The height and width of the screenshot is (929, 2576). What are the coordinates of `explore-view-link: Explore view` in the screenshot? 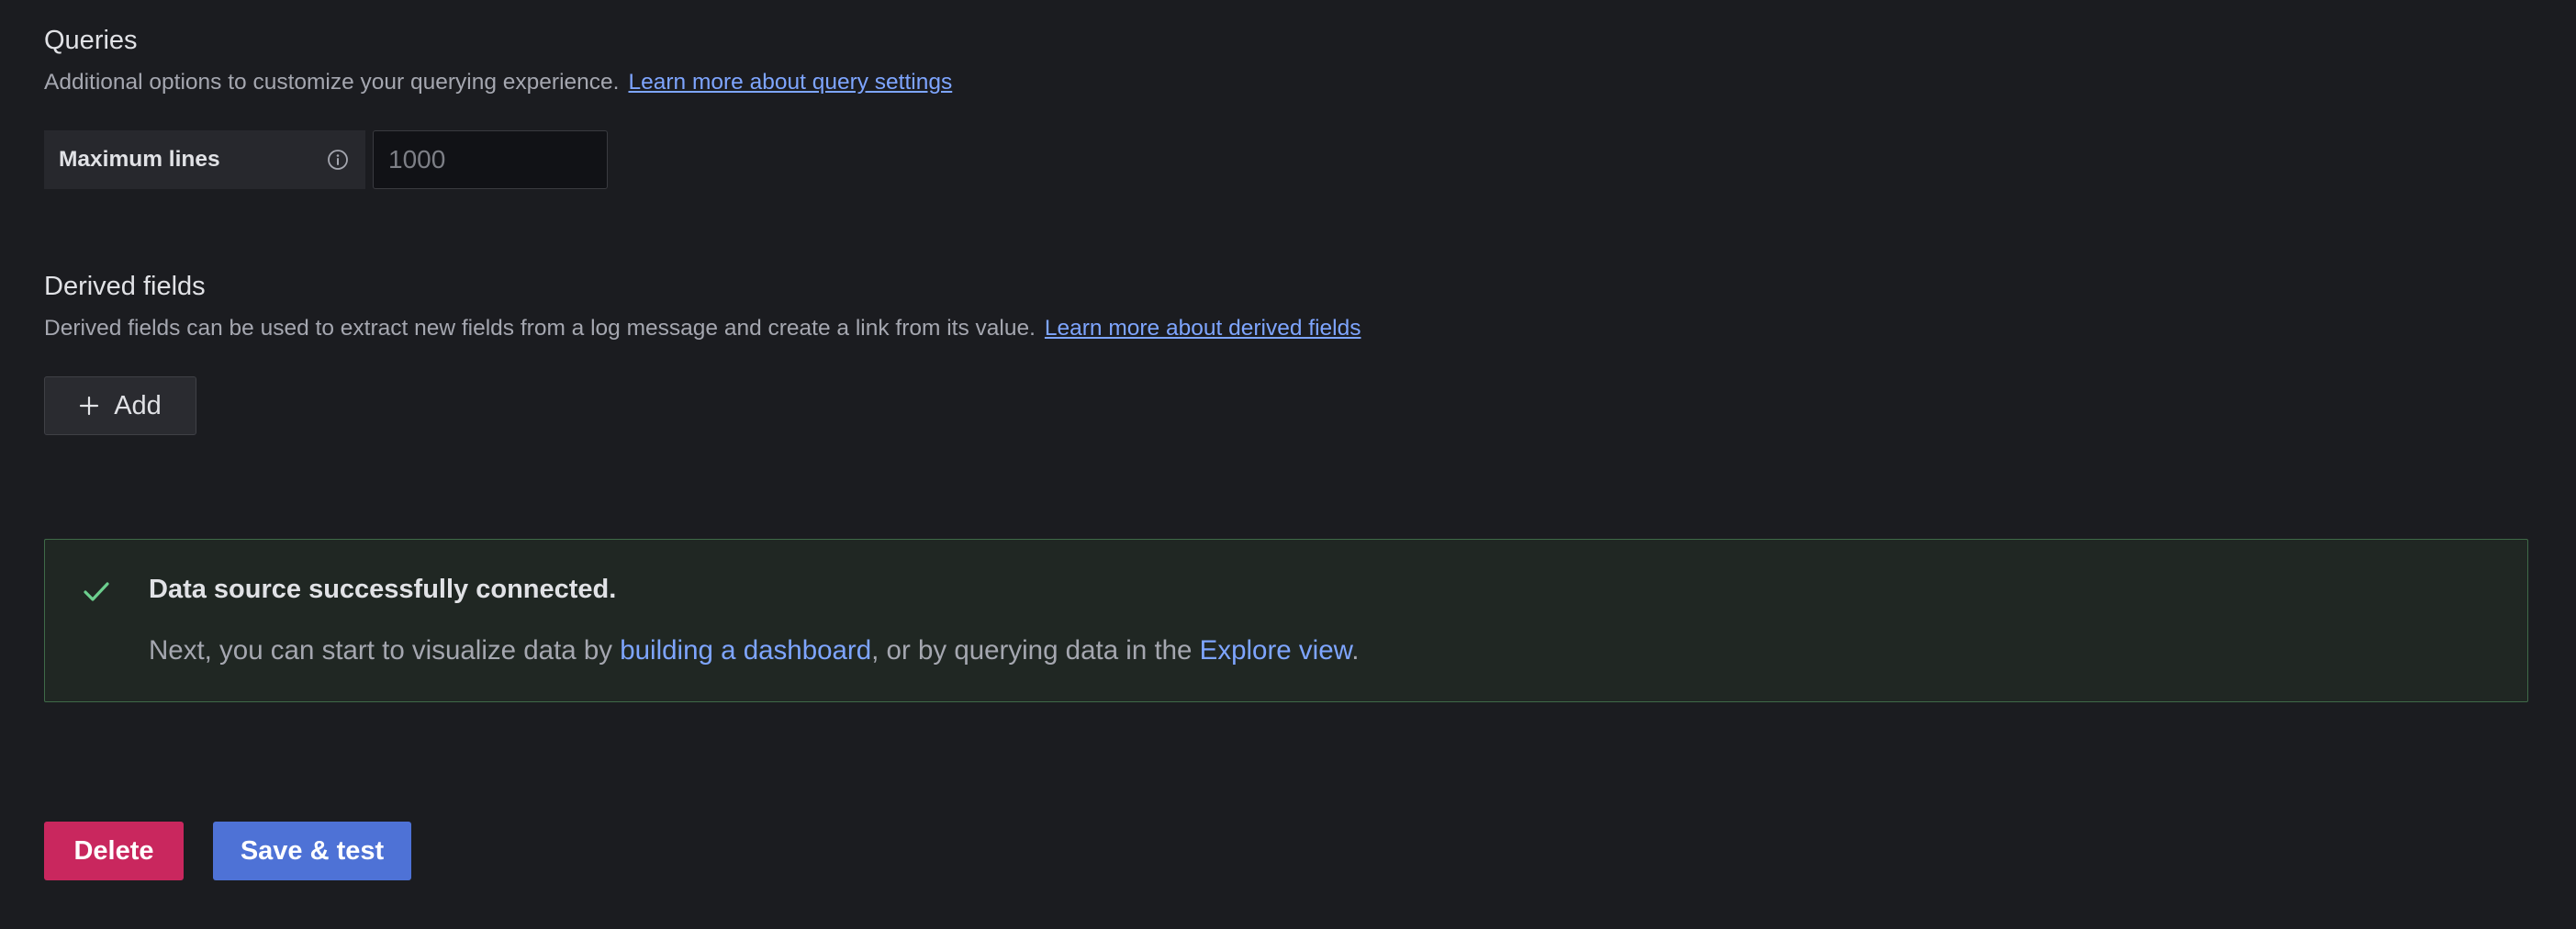 It's located at (1276, 651).